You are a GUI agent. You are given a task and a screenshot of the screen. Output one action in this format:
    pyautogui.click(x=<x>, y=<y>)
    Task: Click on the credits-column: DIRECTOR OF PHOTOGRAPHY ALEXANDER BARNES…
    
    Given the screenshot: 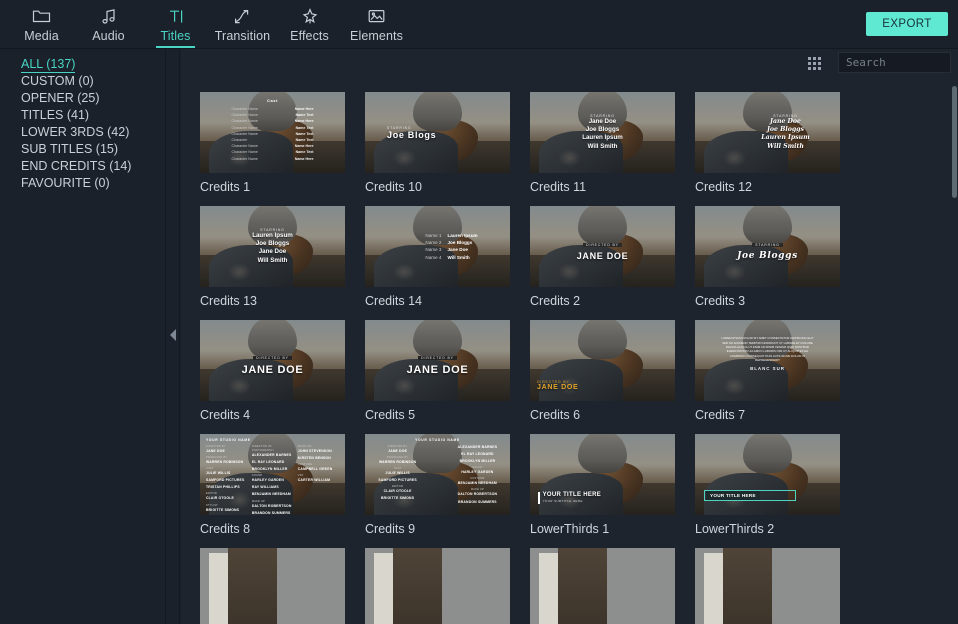 What is the action you would take?
    pyautogui.click(x=272, y=480)
    